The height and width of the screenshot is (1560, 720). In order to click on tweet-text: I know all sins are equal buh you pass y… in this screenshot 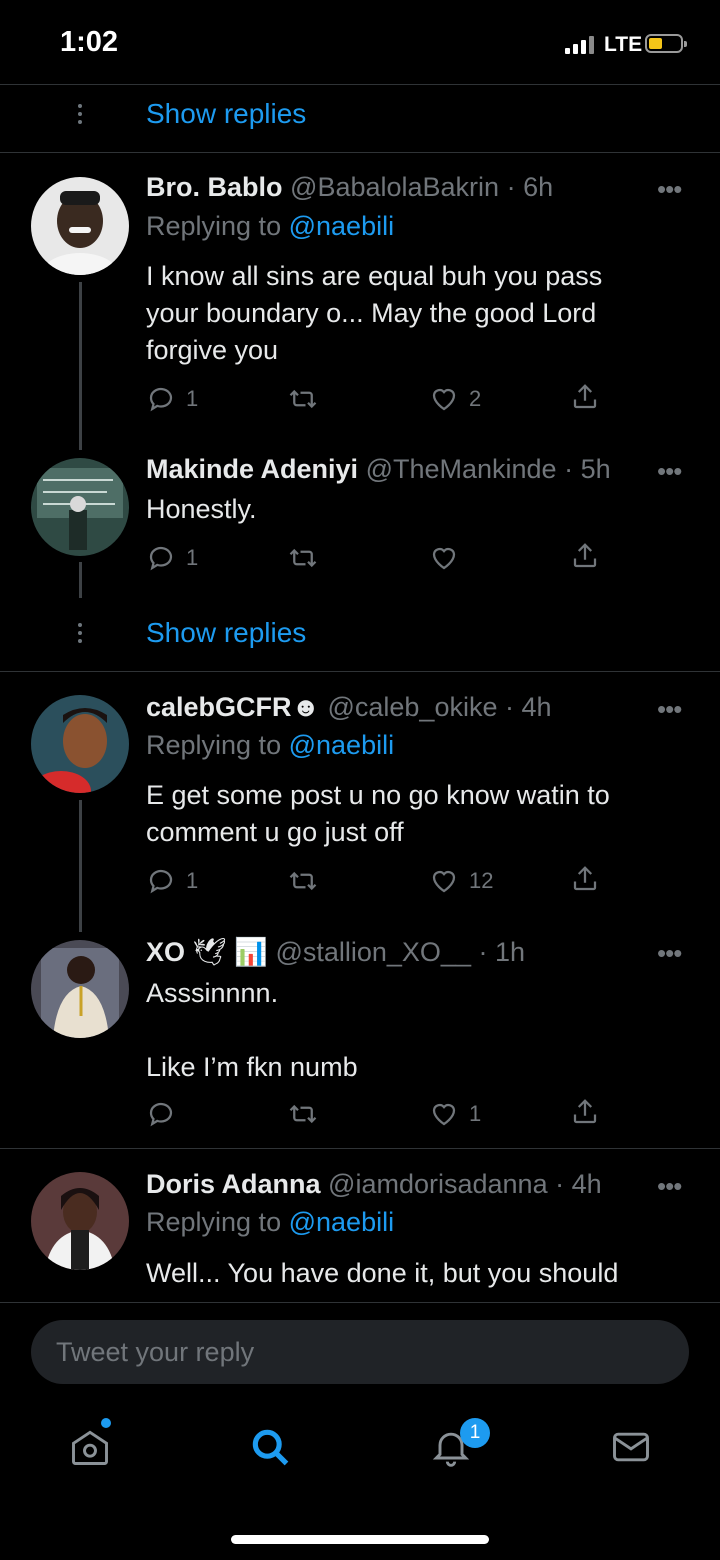, I will do `click(406, 313)`.